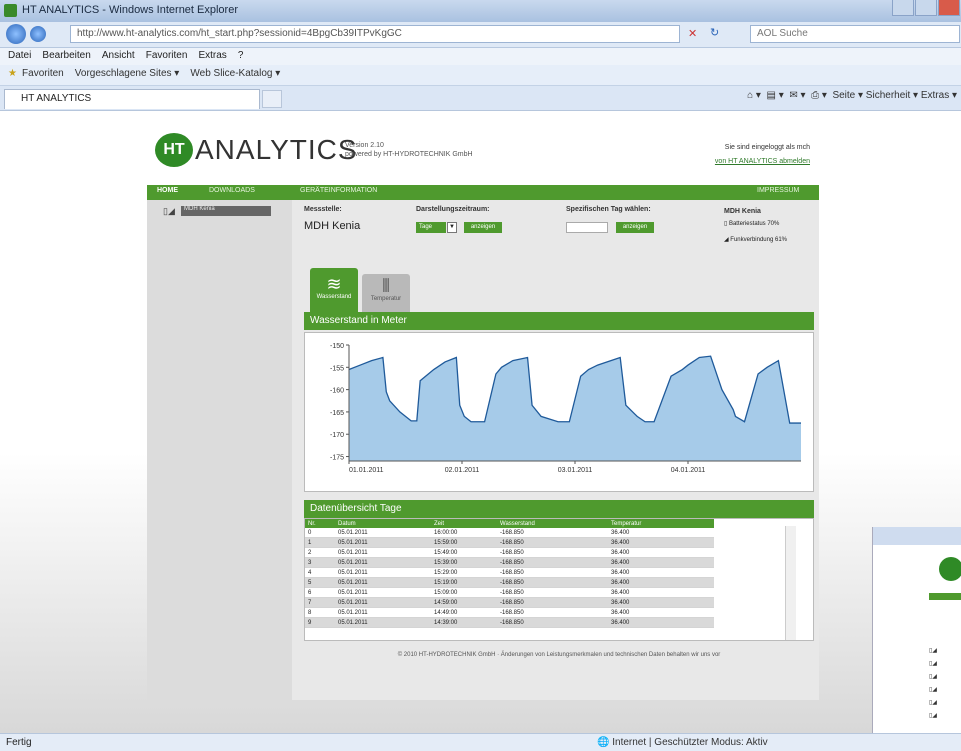 This screenshot has height=751, width=961. I want to click on tab-temperature: ⫴ Temperatur, so click(386, 293).